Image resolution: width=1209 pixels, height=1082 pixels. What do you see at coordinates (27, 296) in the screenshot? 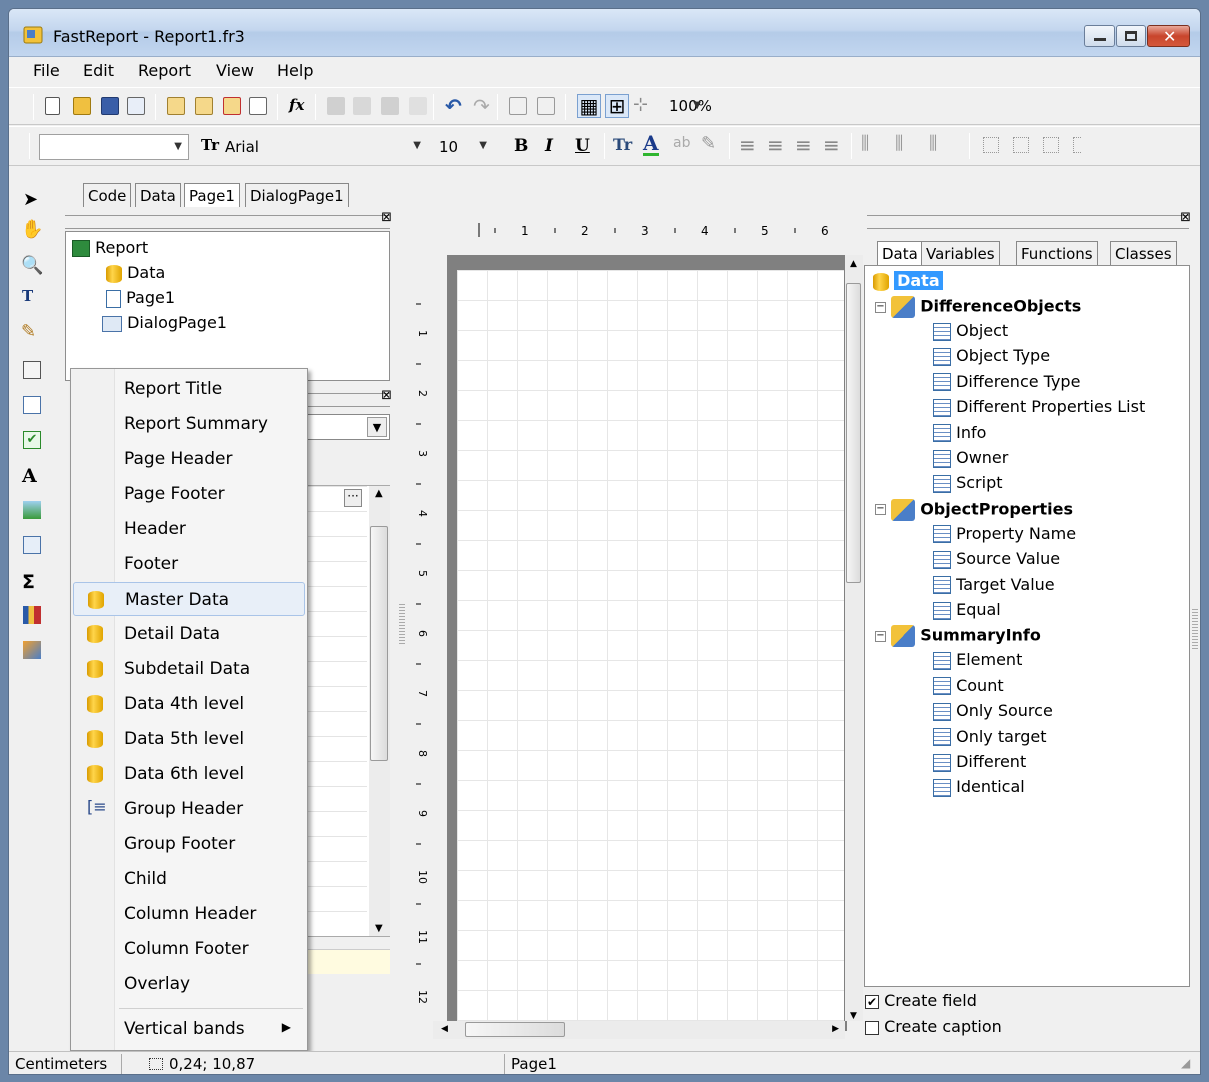
I see `text-tool-icon: T` at bounding box center [27, 296].